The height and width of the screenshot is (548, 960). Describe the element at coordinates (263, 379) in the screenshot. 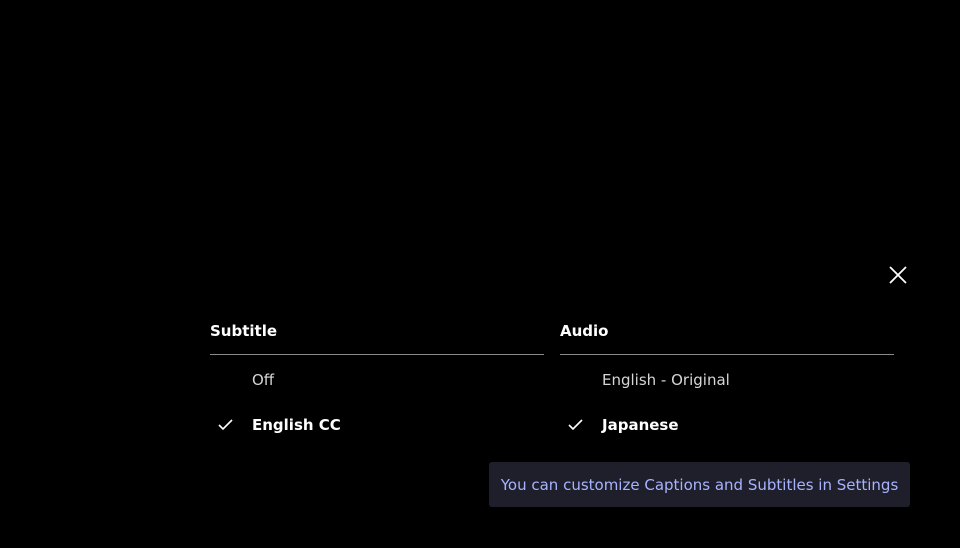

I see `option-label: Off` at that location.